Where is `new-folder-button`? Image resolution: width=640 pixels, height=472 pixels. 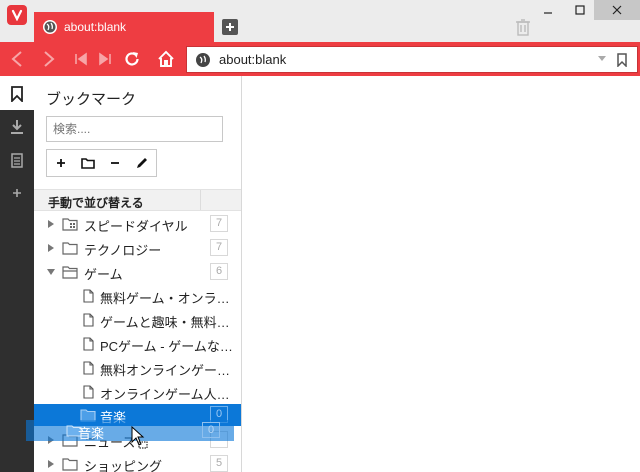
new-folder-button is located at coordinates (87, 163).